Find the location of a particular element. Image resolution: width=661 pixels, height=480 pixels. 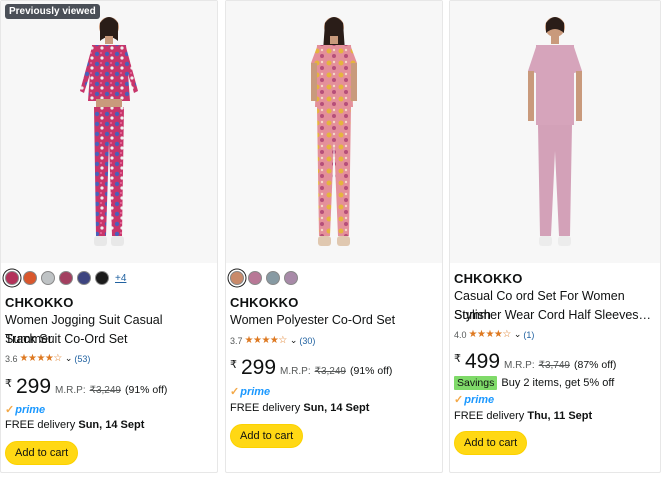

model-floral-coord-icon is located at coordinates (334, 131).